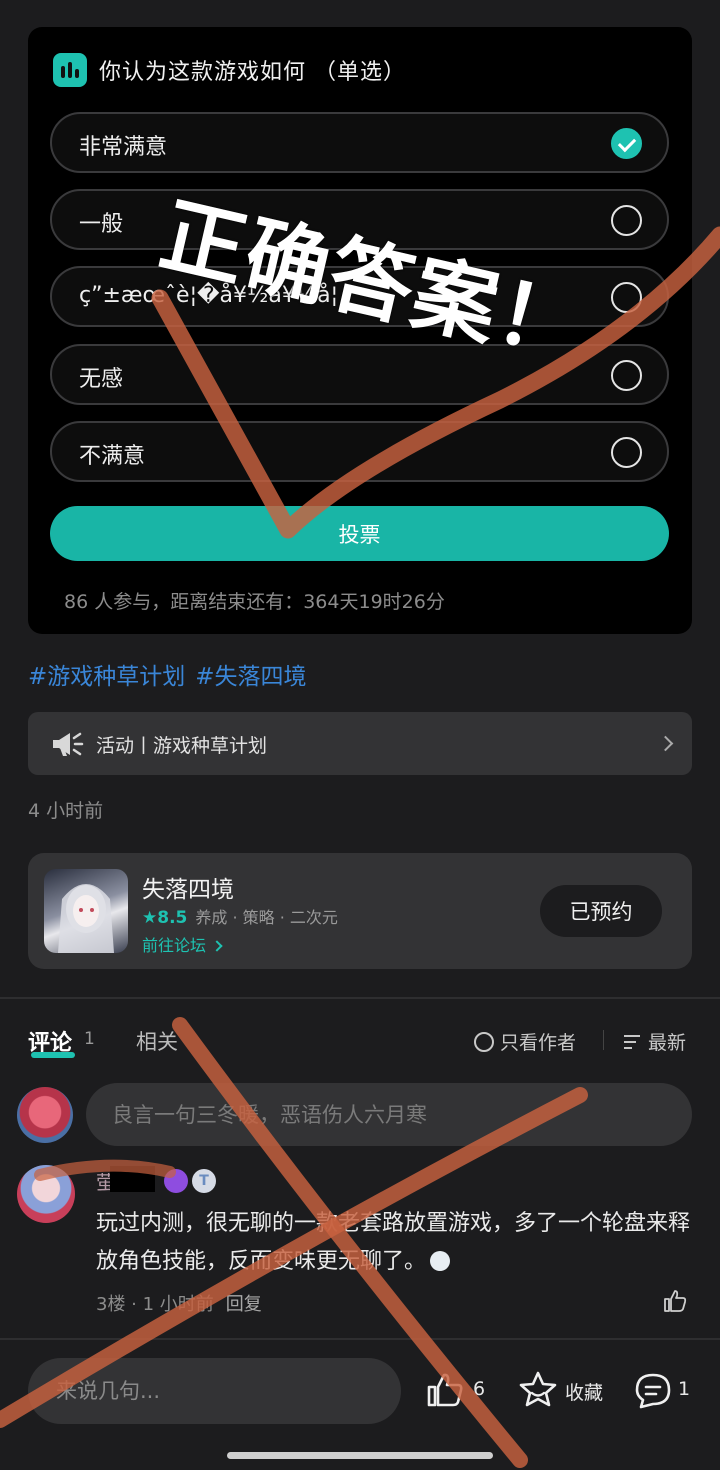 This screenshot has width=720, height=1470. Describe the element at coordinates (584, 1391) in the screenshot. I see `favorite-label: 收藏` at that location.